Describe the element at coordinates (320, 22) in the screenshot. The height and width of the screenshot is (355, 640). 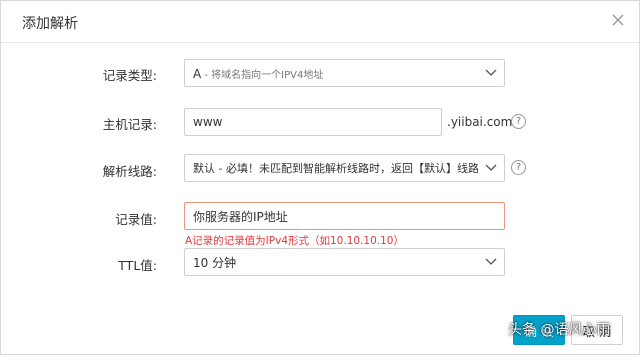
I see `dialog-header: 添加解析` at that location.